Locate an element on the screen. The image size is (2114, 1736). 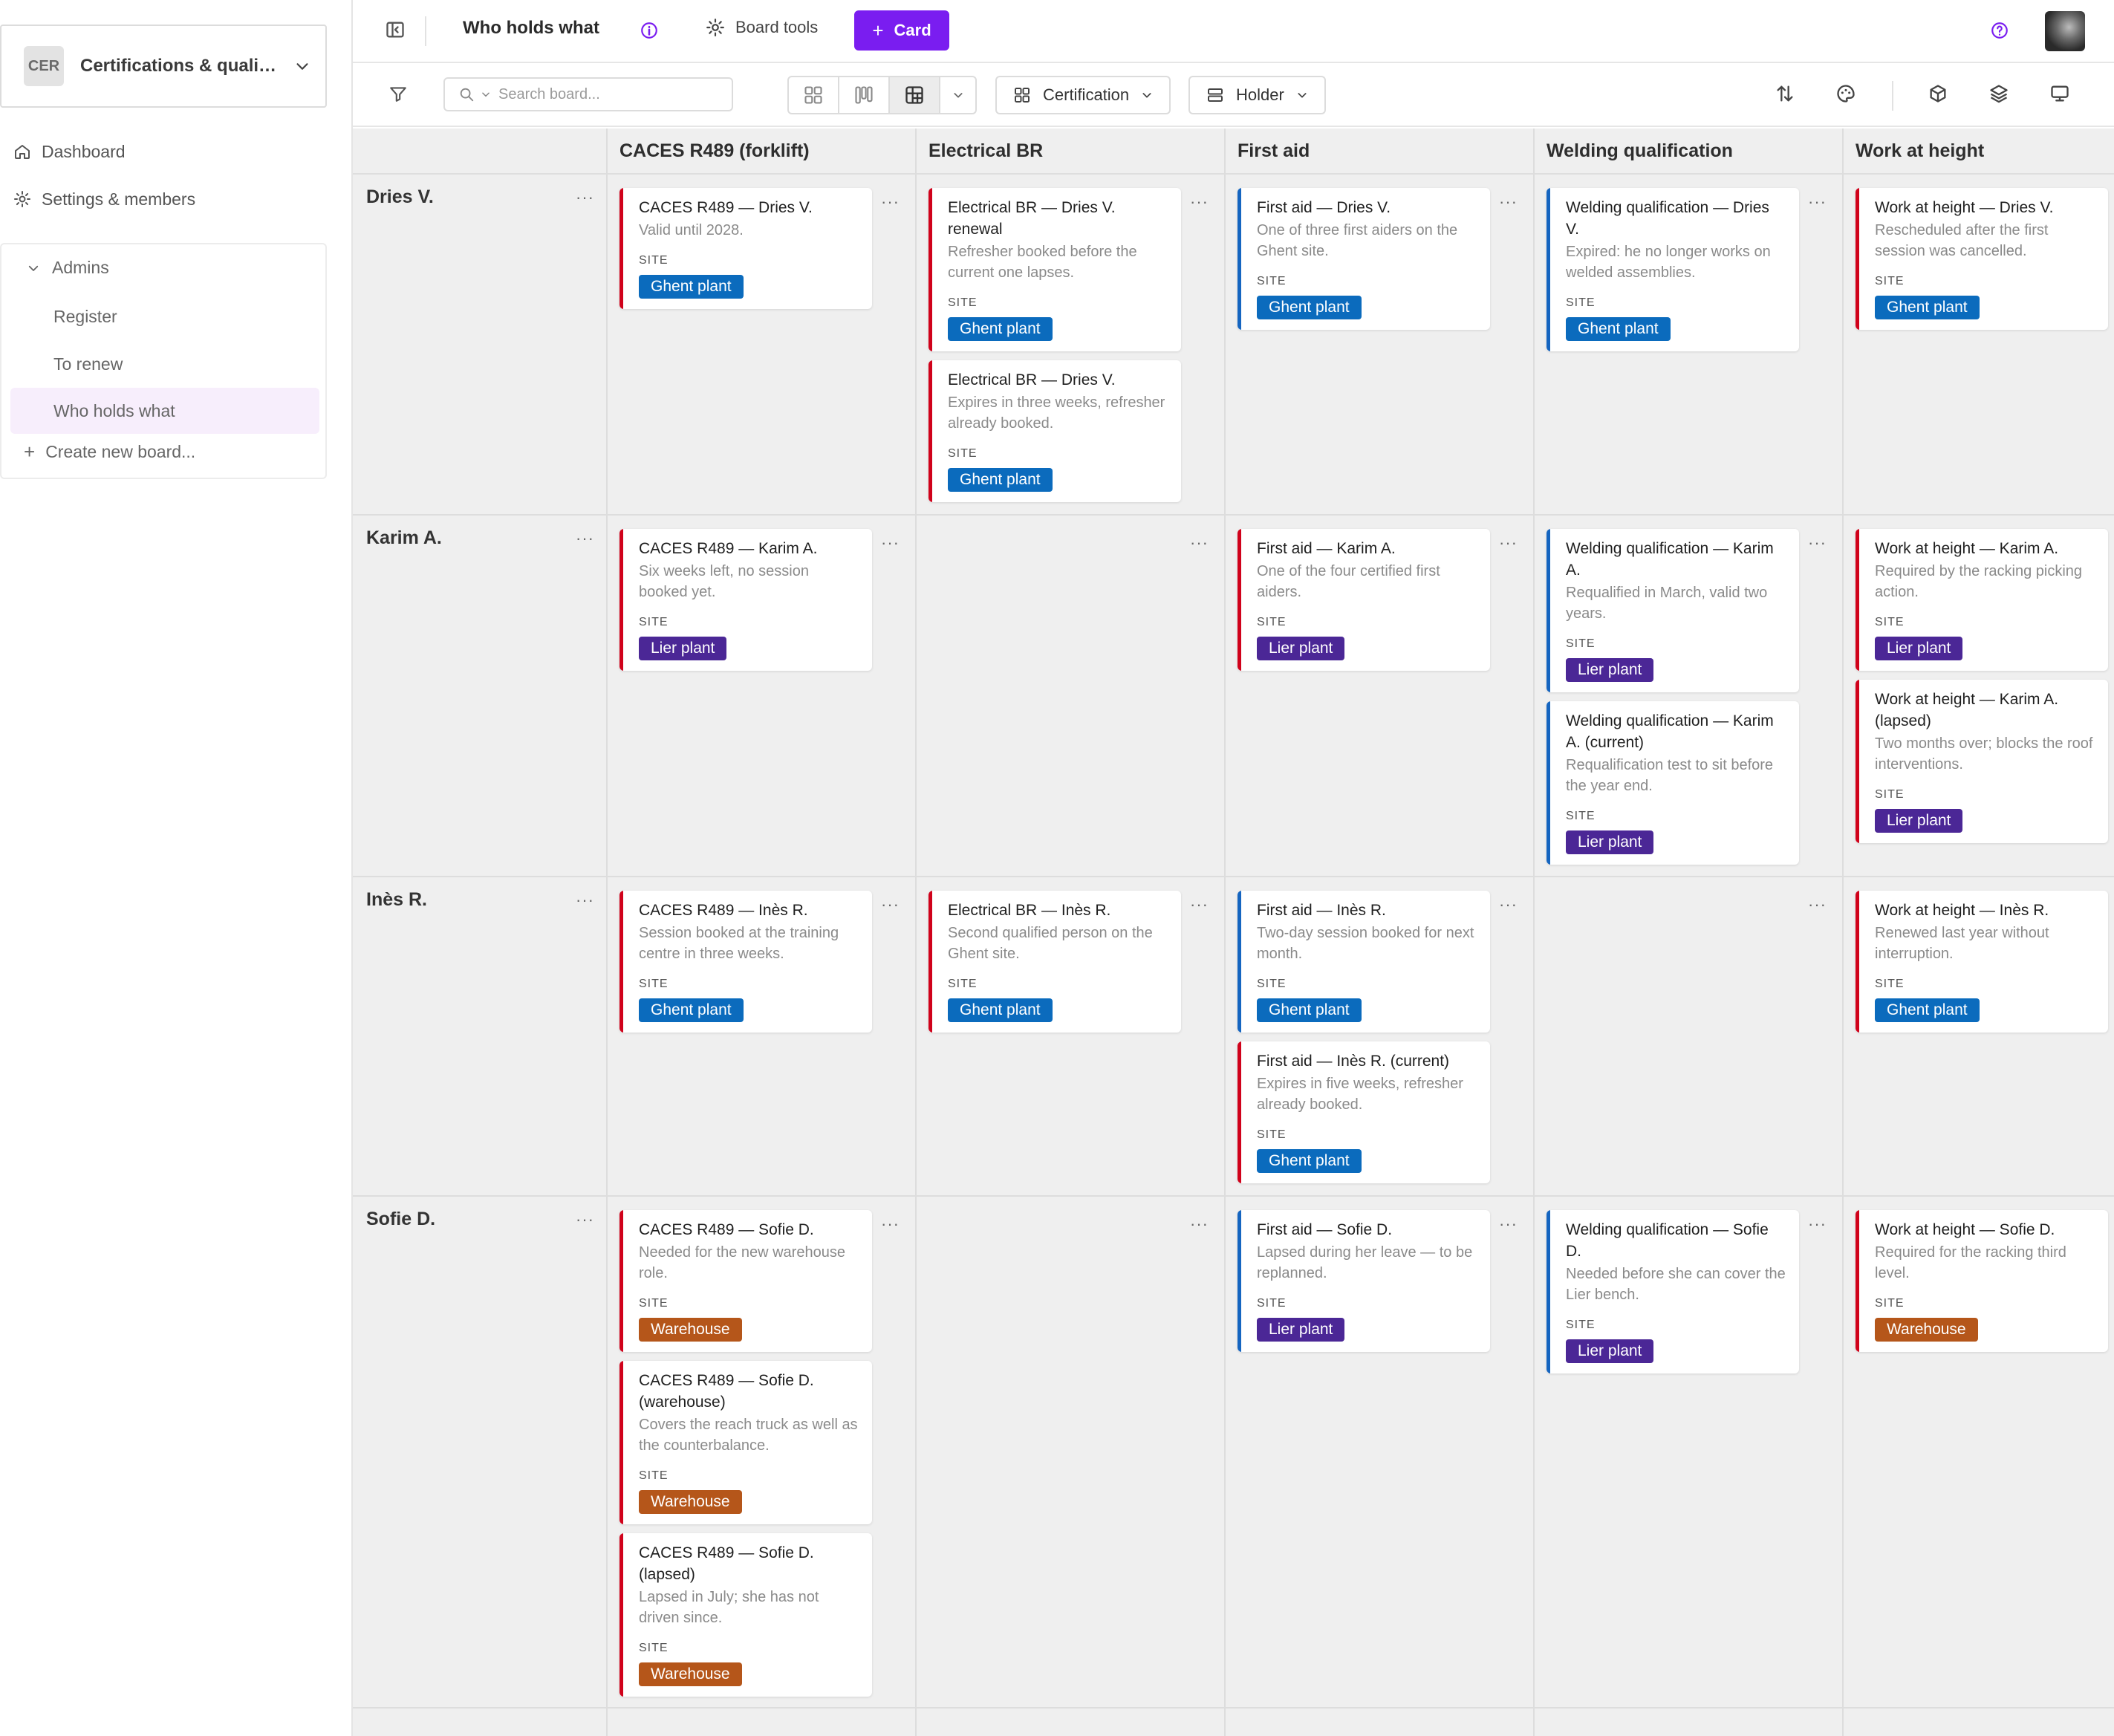
info-icon is located at coordinates (649, 30).